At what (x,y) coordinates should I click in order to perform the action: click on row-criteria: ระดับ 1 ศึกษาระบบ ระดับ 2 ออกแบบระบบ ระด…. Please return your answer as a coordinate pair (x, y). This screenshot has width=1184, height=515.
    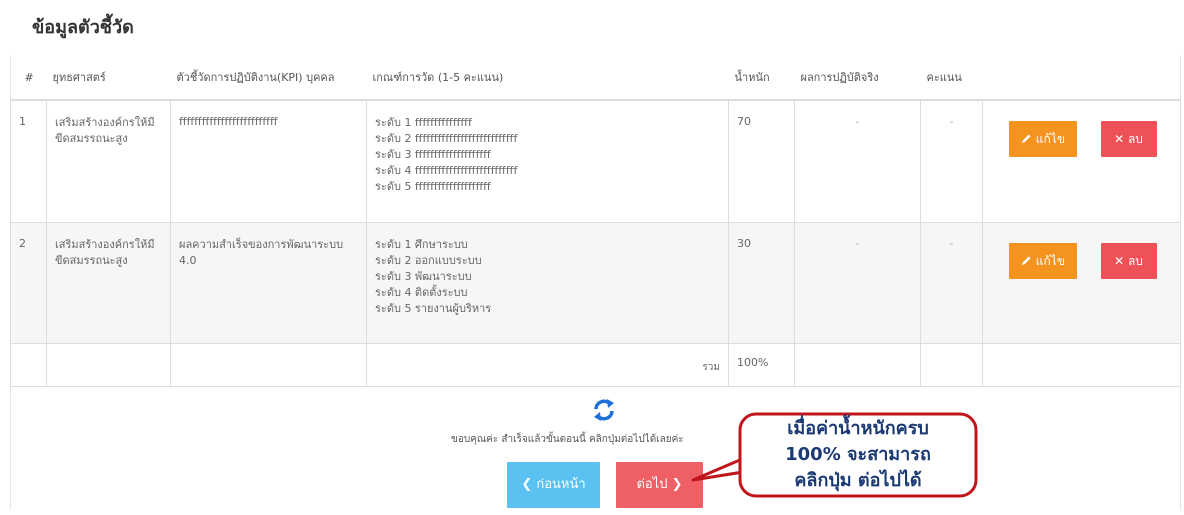
    Looking at the image, I should click on (547, 283).